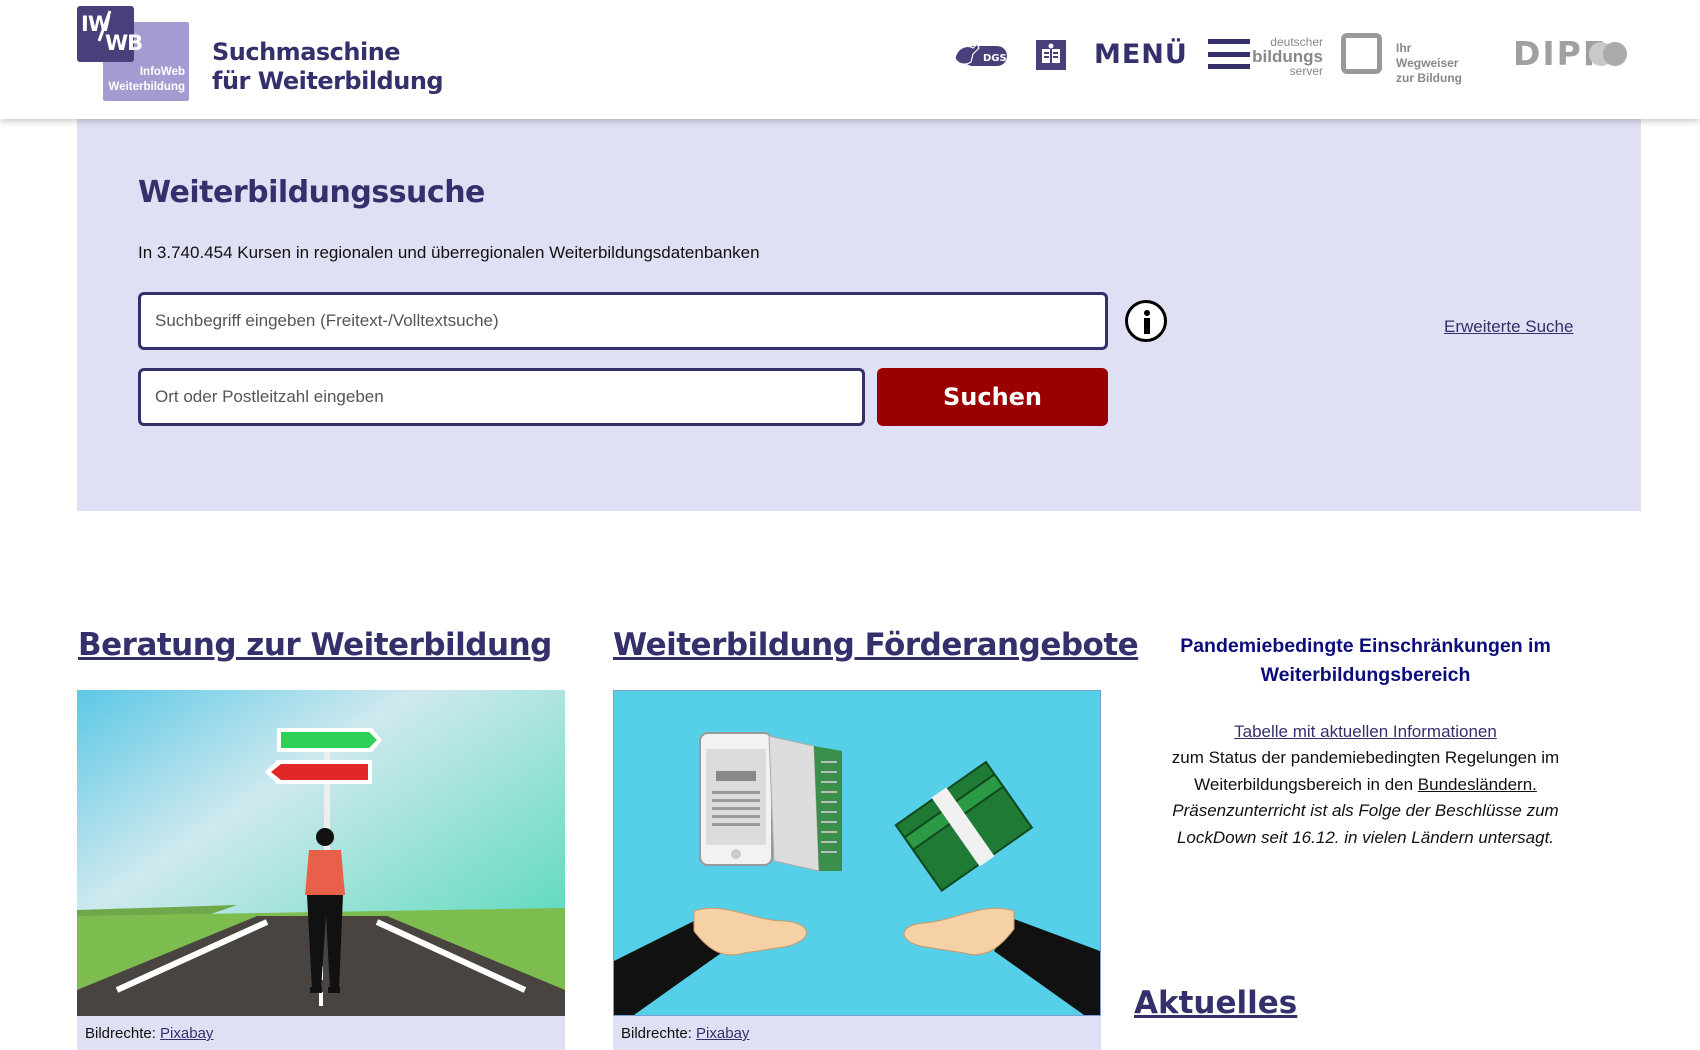  What do you see at coordinates (857, 853) in the screenshot?
I see `funding-image` at bounding box center [857, 853].